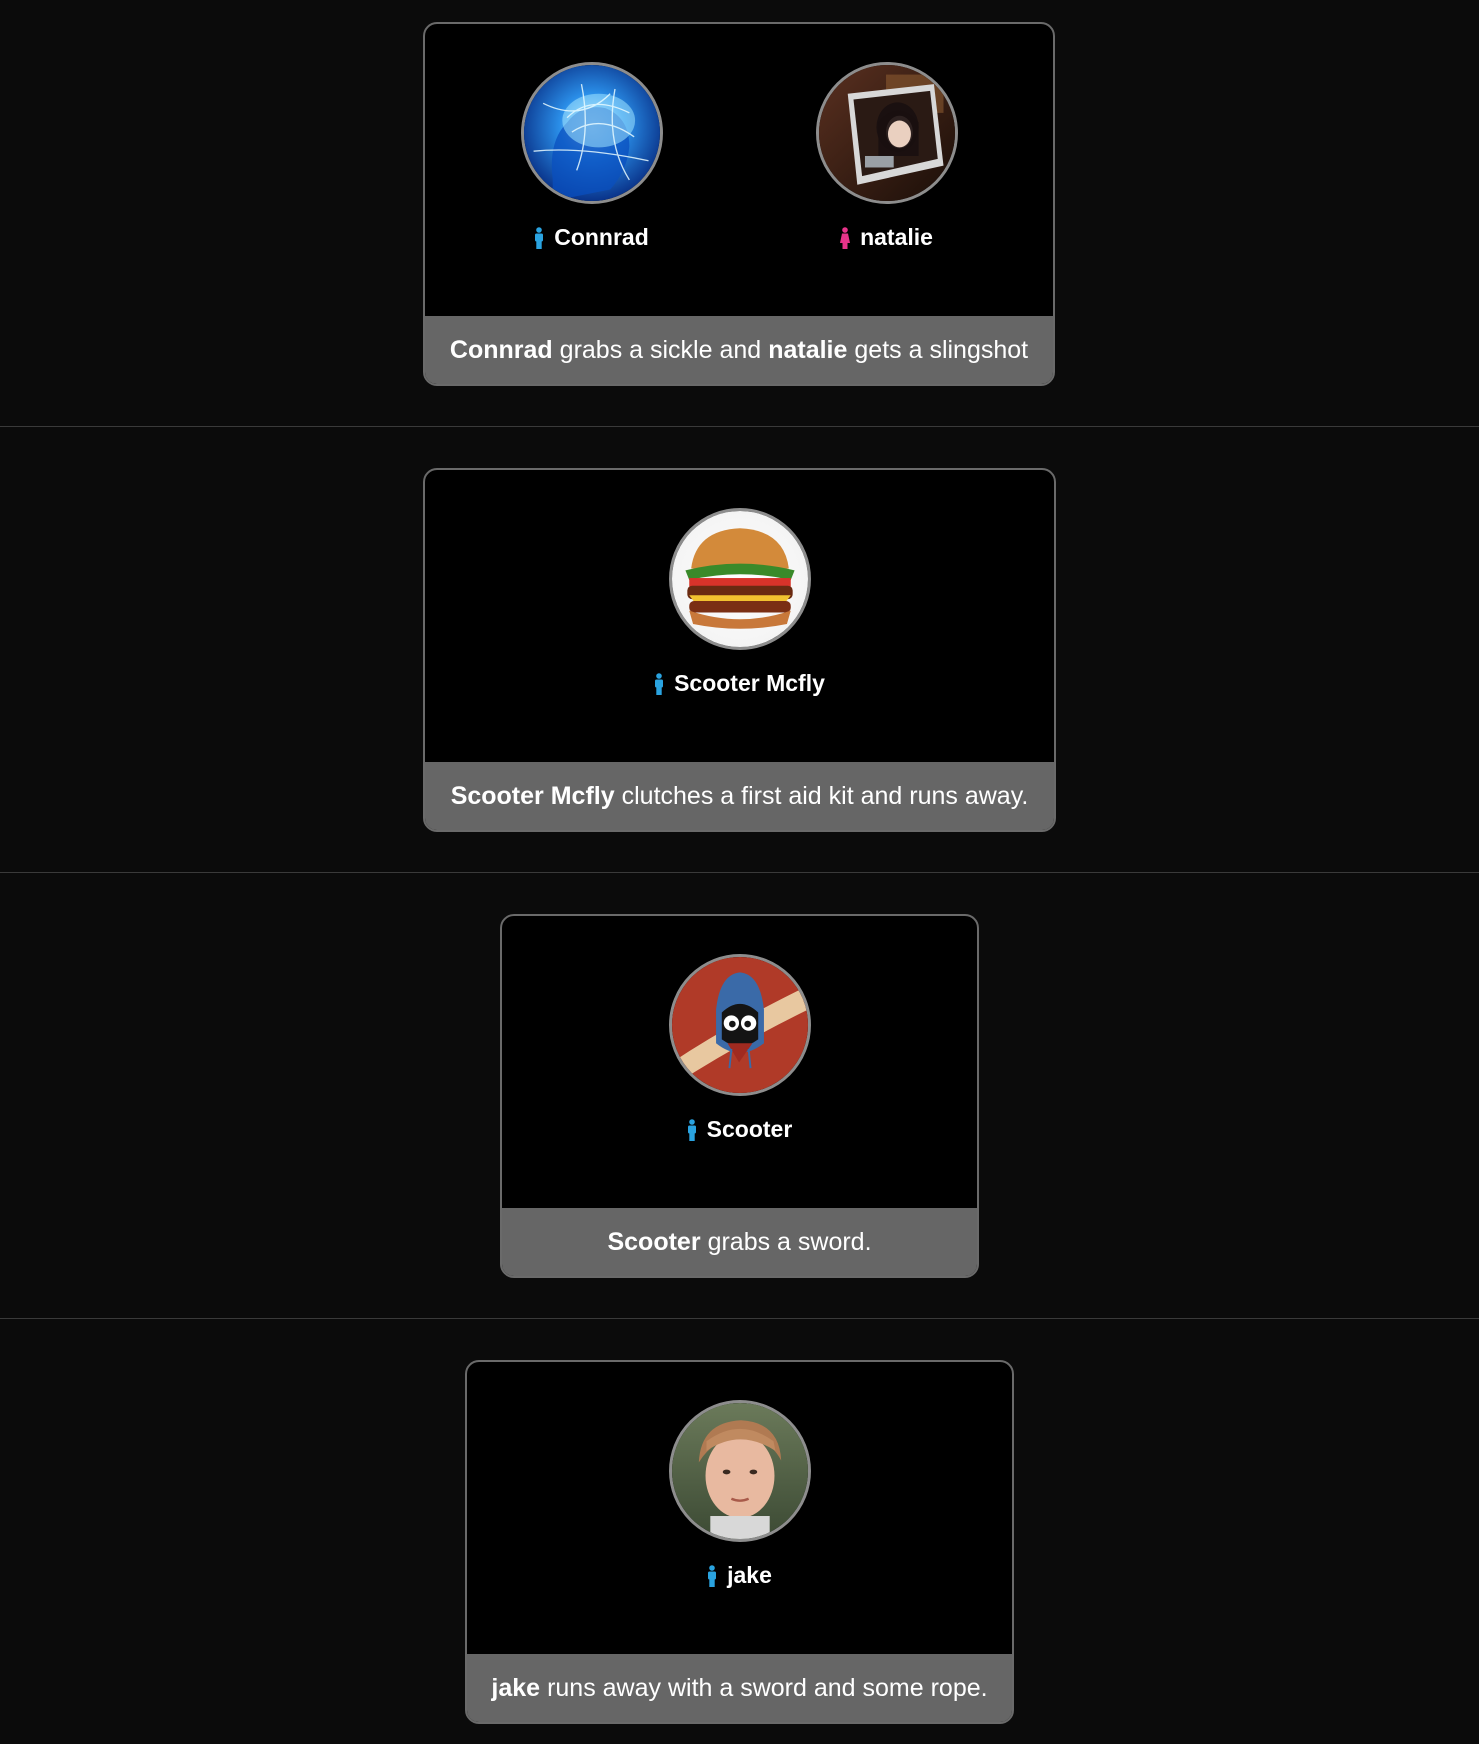 This screenshot has width=1479, height=1744. I want to click on player-name: natalie, so click(896, 237).